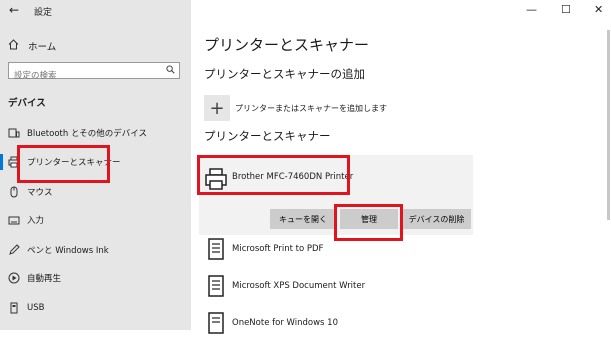  I want to click on page-title: プリンターとスキャナー, so click(287, 45).